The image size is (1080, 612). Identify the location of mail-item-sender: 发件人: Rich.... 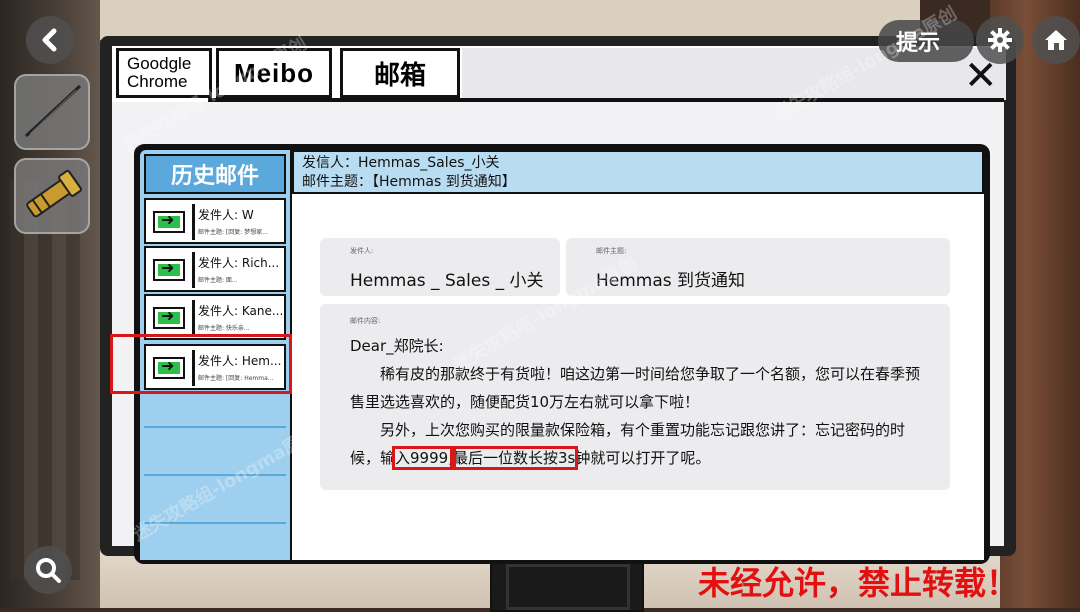
(239, 263).